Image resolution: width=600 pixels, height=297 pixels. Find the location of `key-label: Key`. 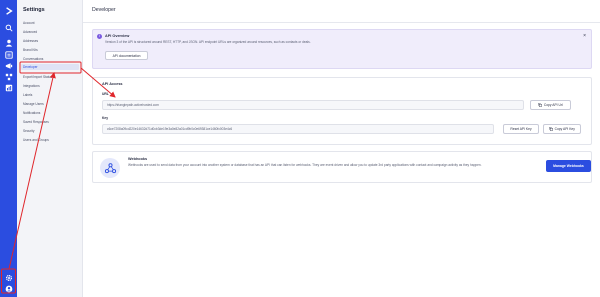

key-label: Key is located at coordinates (105, 118).